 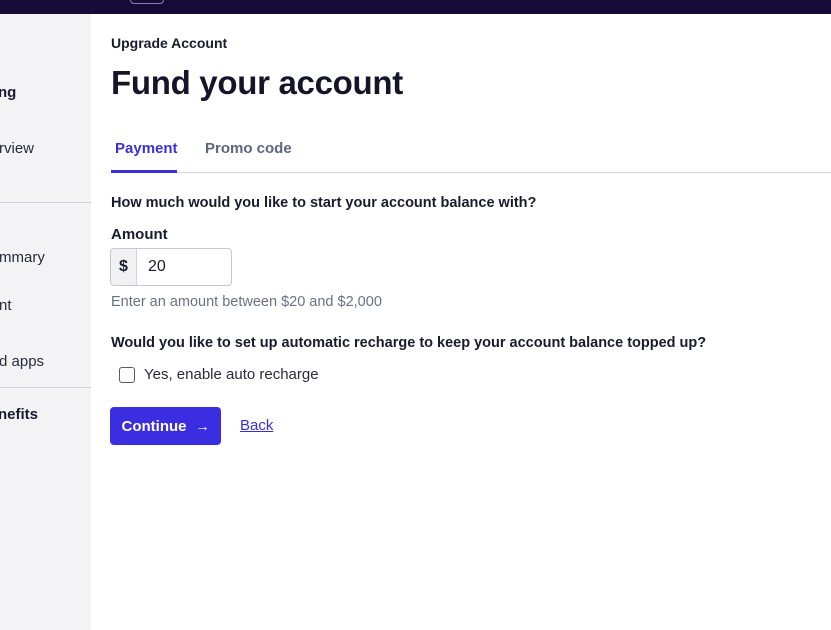 What do you see at coordinates (124, 267) in the screenshot?
I see `currency-prefix: $` at bounding box center [124, 267].